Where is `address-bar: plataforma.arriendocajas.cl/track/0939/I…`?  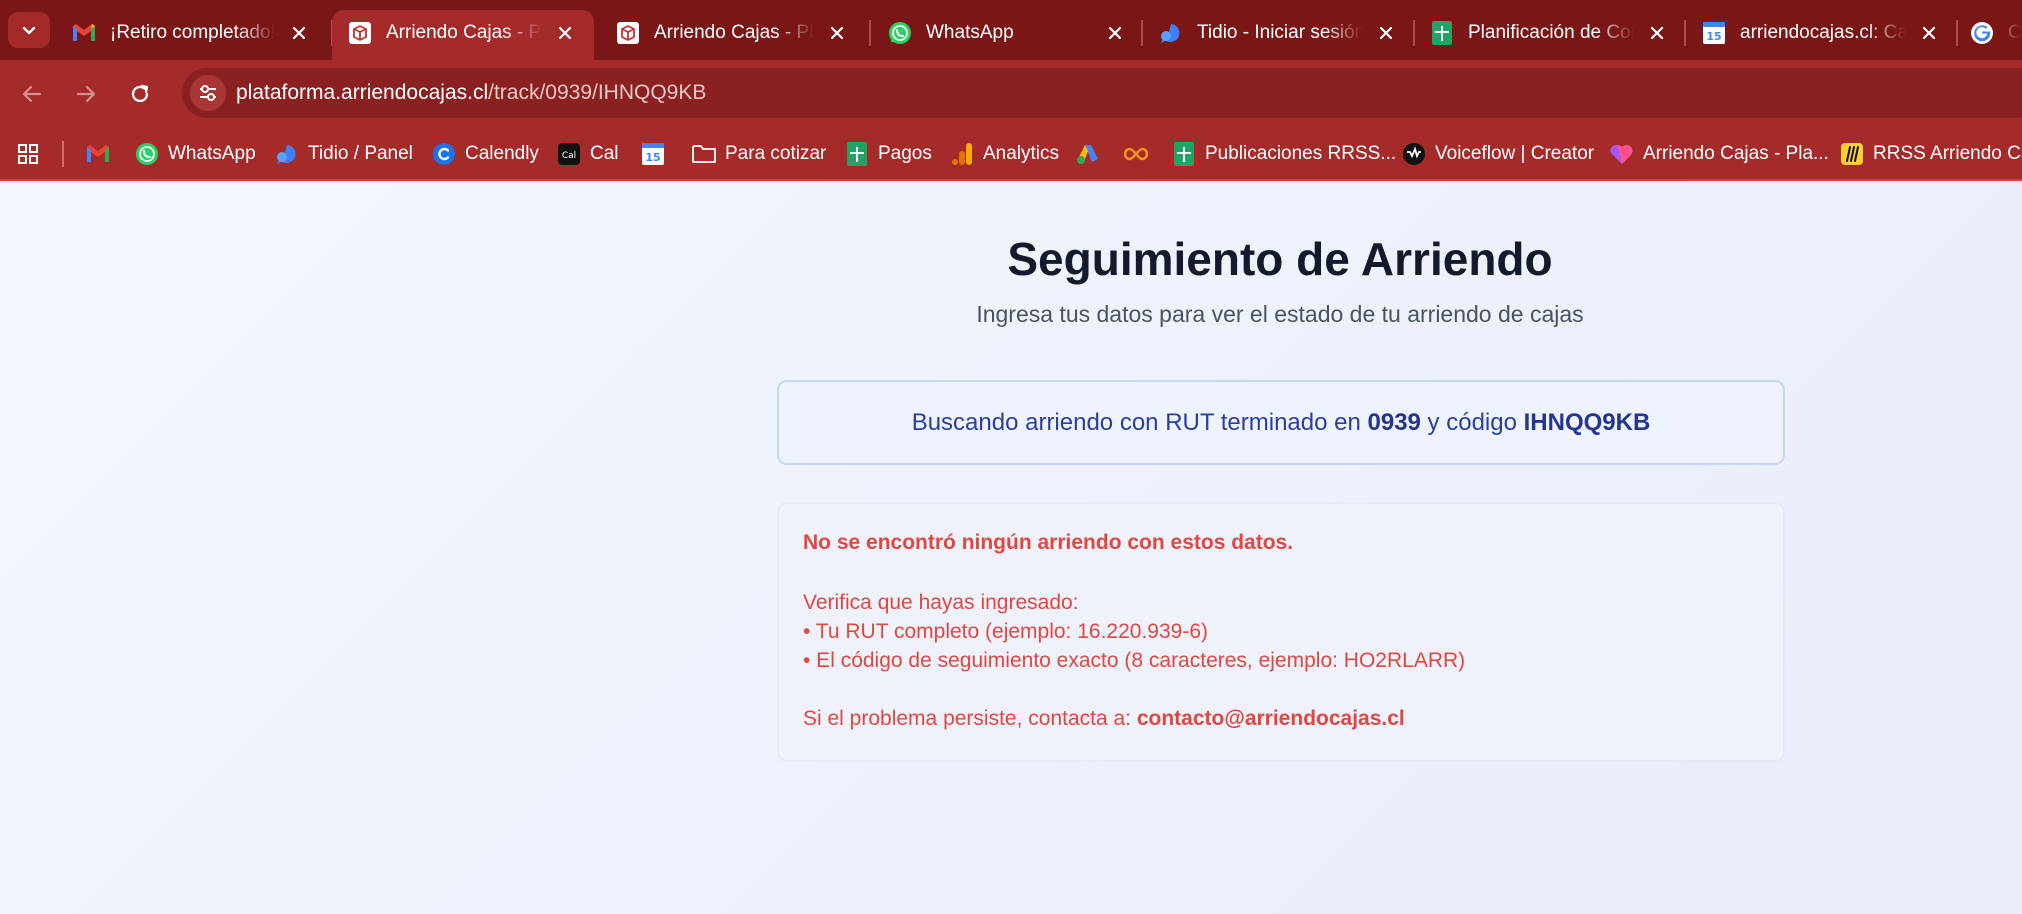
address-bar: plataforma.arriendocajas.cl/track/0939/I… is located at coordinates (1102, 93).